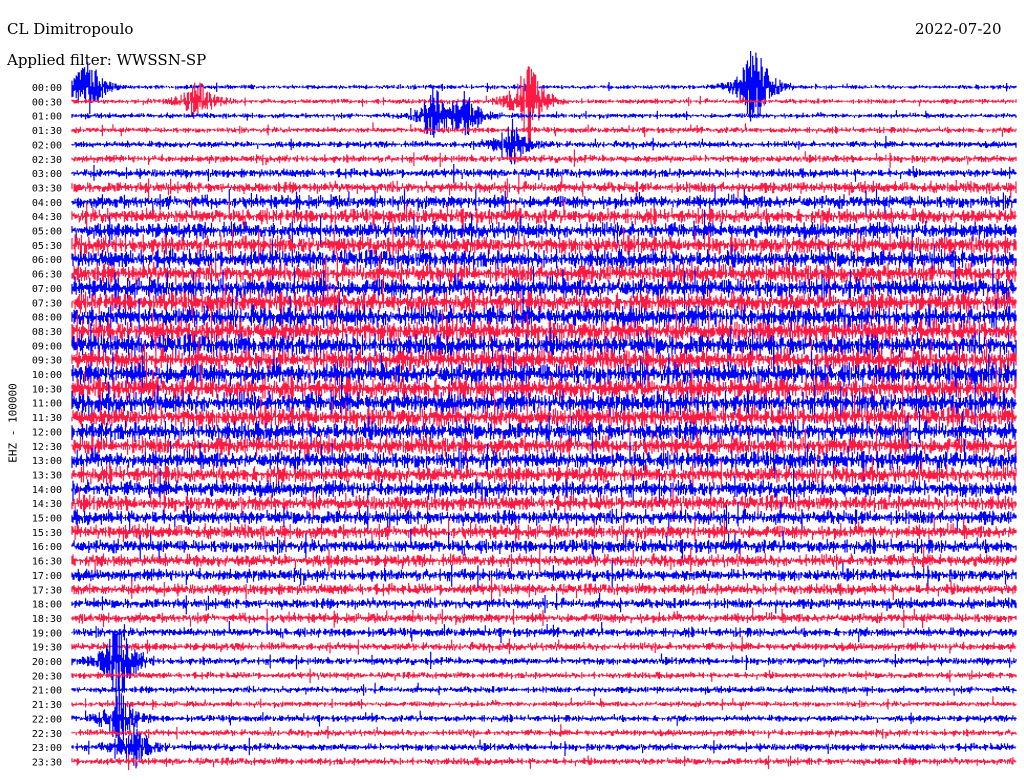 This screenshot has width=1024, height=780. What do you see at coordinates (47, 447) in the screenshot?
I see `time-tick-label: 12:30` at bounding box center [47, 447].